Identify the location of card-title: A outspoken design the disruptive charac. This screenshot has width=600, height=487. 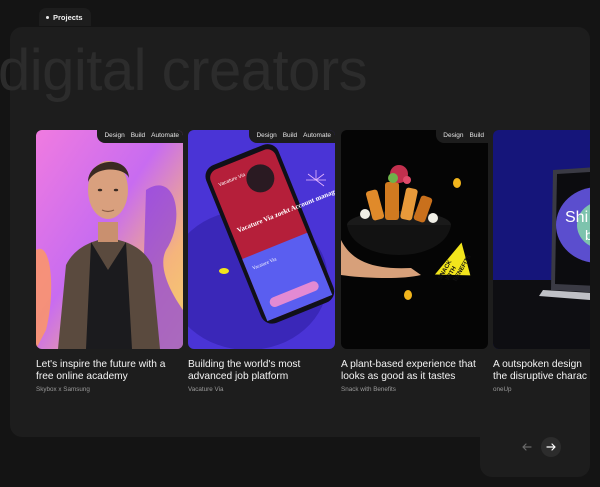
(541, 370).